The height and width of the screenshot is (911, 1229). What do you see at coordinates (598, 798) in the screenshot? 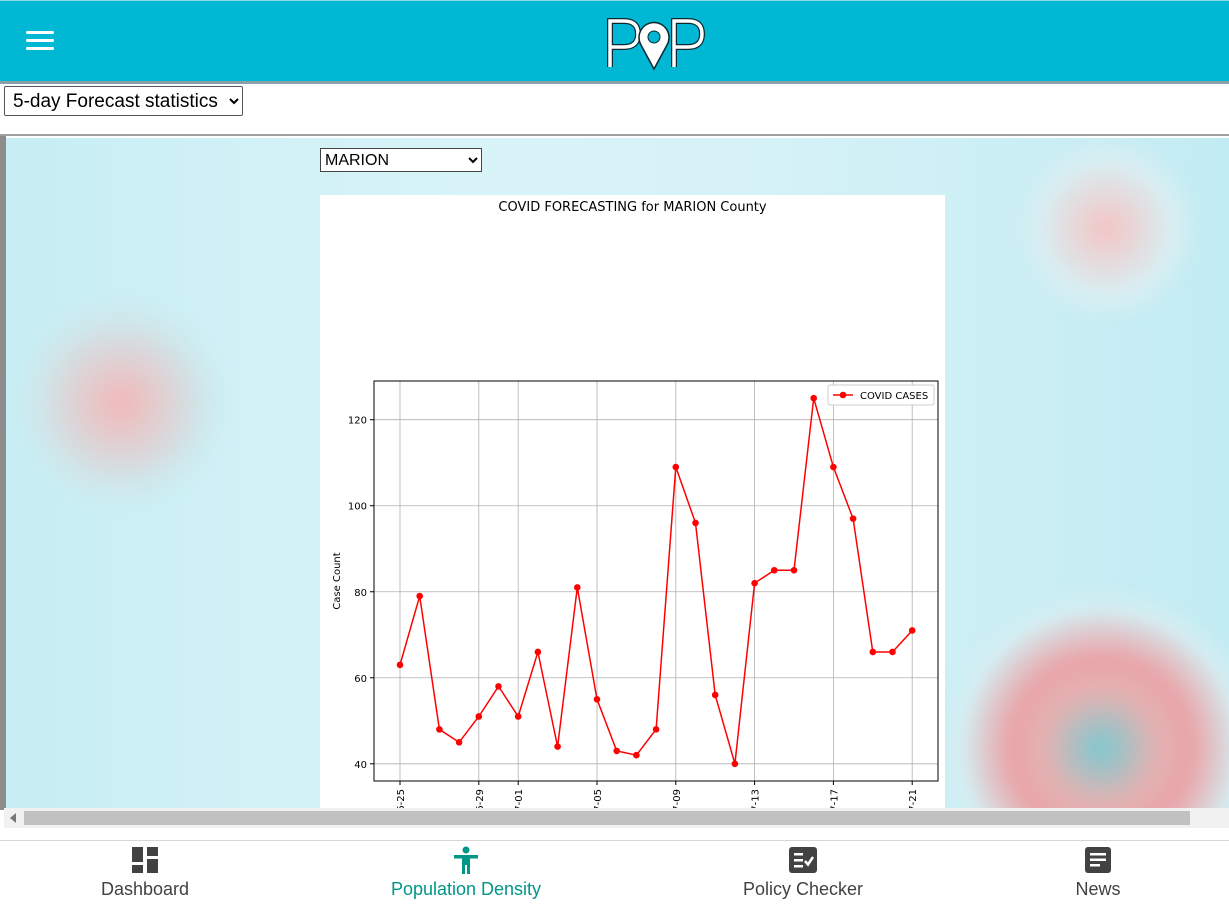
I see `x-tick-label: 07-05` at bounding box center [598, 798].